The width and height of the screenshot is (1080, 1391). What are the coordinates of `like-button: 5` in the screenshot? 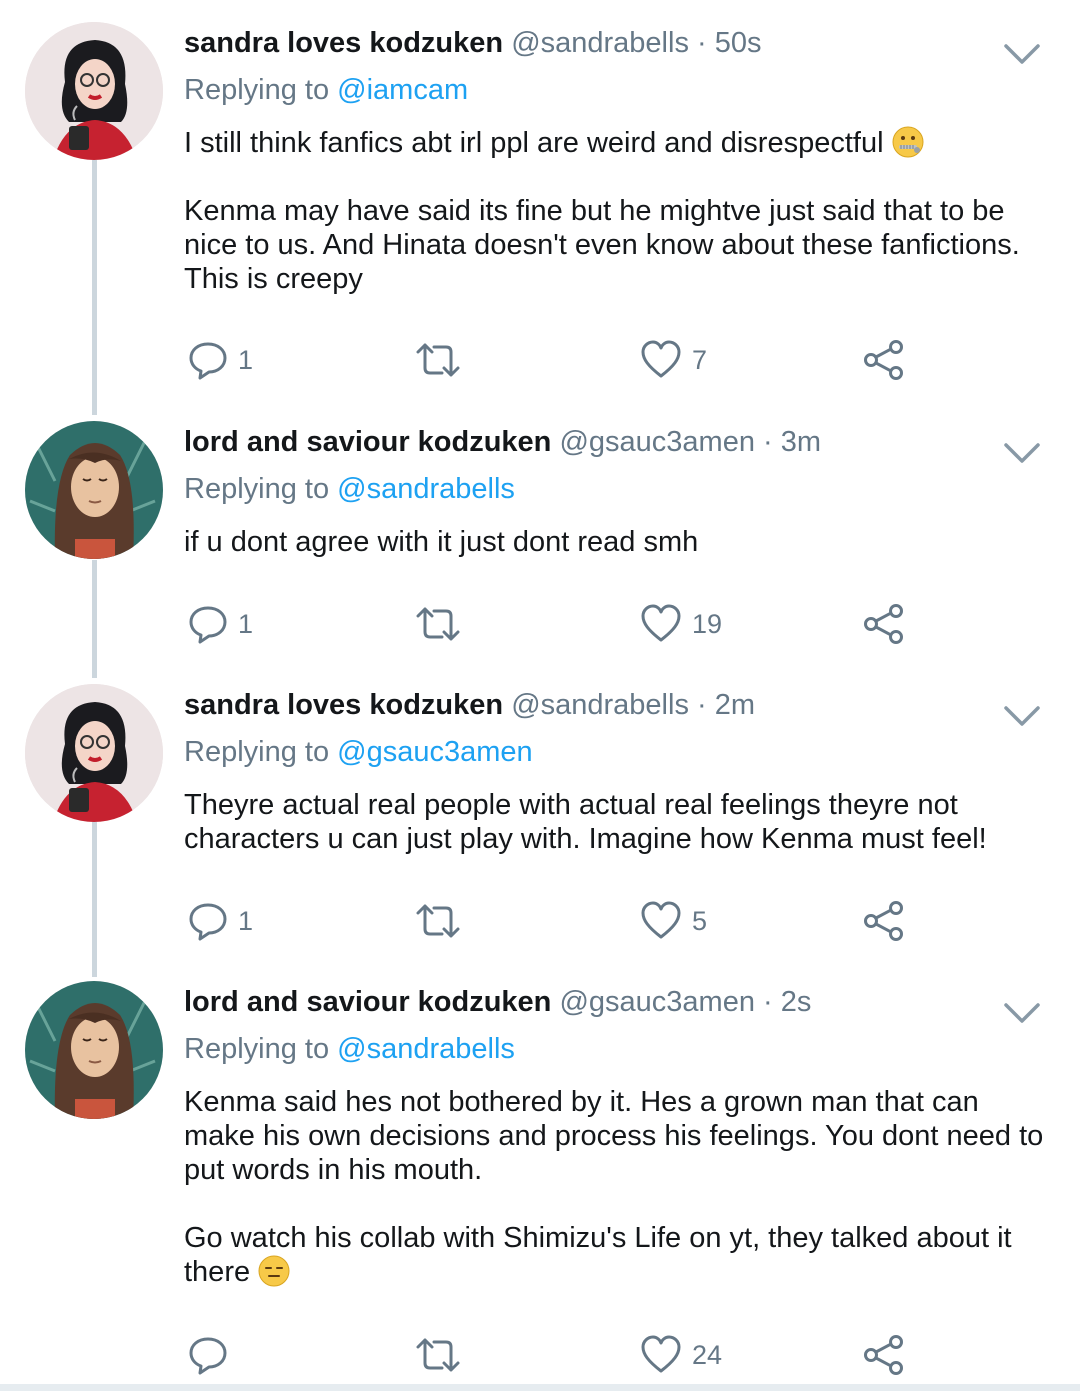 It's located at (673, 921).